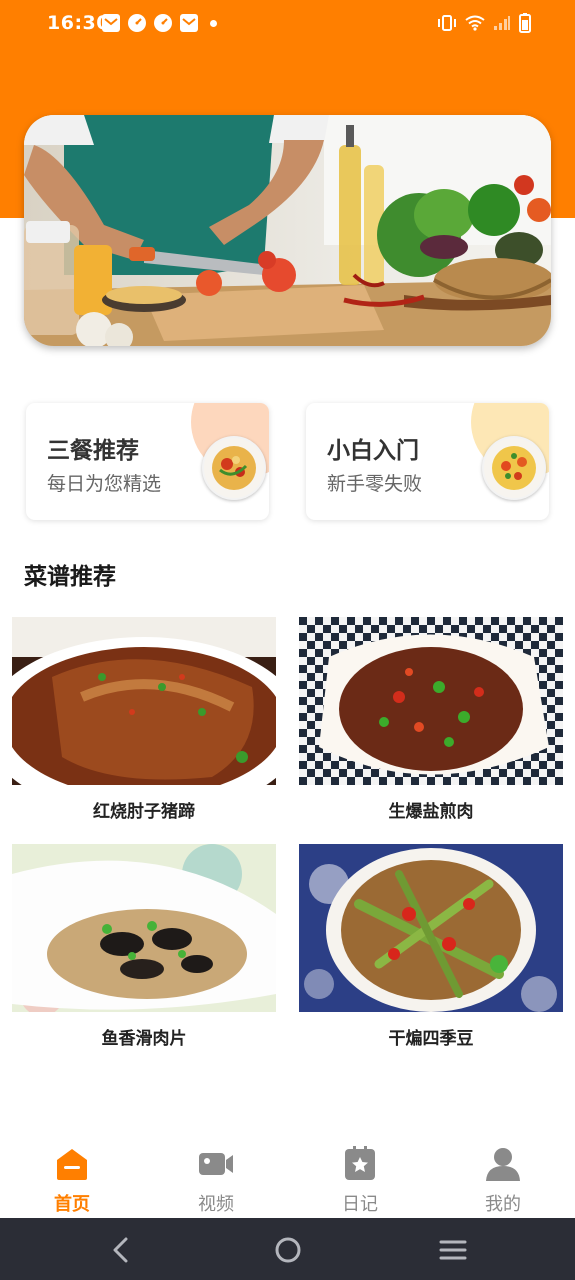 This screenshot has width=575, height=1280. I want to click on signal-icon, so click(502, 23).